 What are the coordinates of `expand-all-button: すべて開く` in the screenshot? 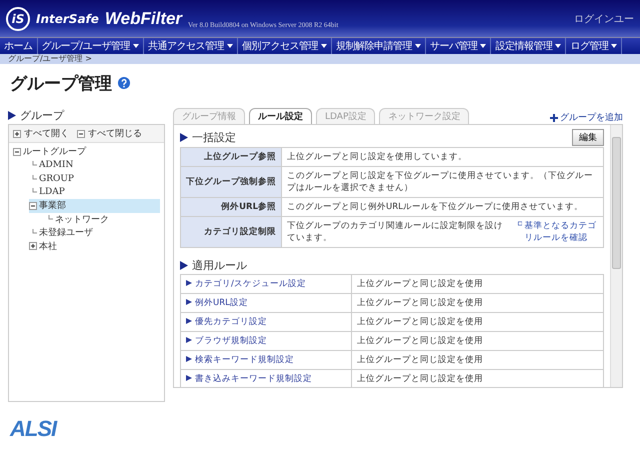 It's located at (41, 133).